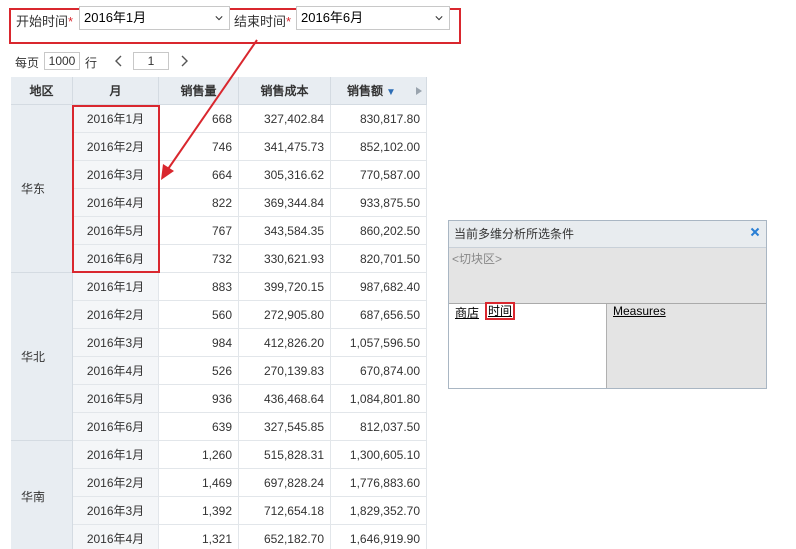 This screenshot has width=796, height=549. I want to click on dimension-measures: Measures, so click(639, 311).